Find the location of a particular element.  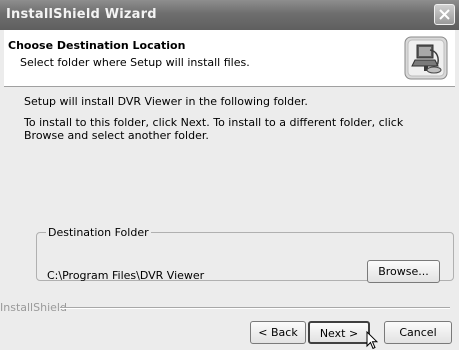

close-button is located at coordinates (444, 14).